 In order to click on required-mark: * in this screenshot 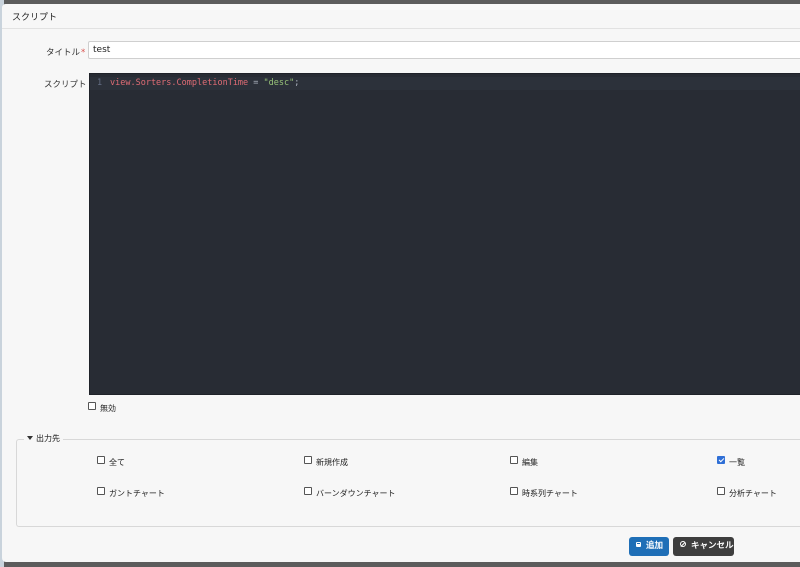, I will do `click(83, 53)`.